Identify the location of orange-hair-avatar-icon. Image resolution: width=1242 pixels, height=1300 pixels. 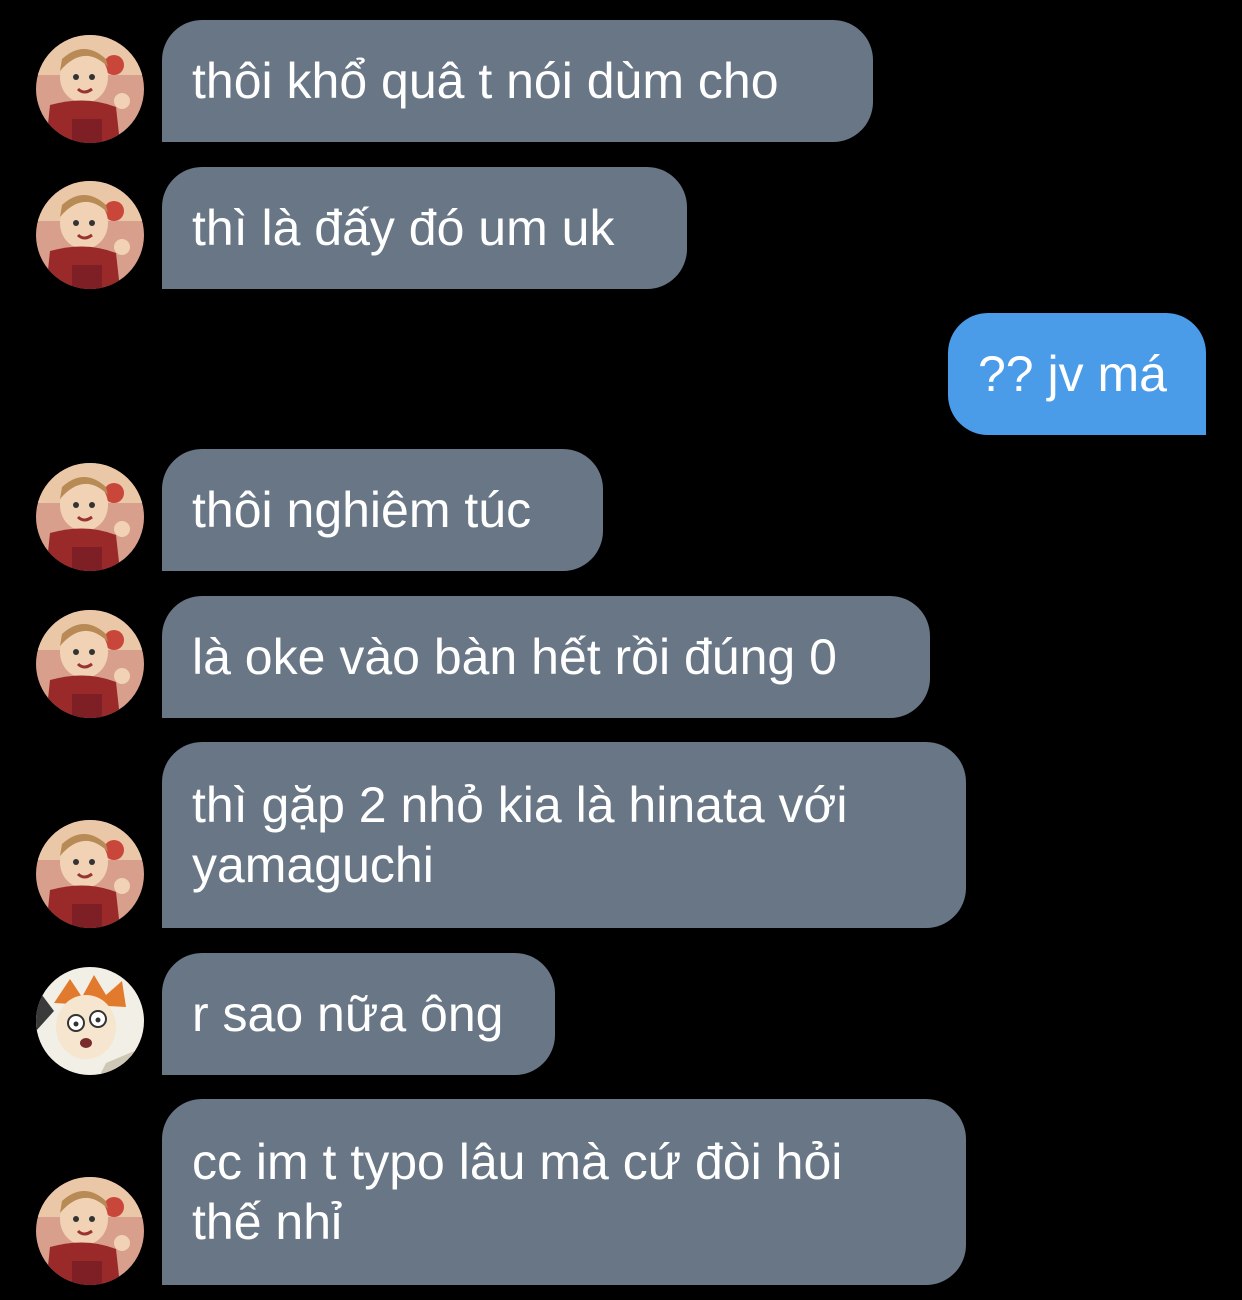
(90, 1021).